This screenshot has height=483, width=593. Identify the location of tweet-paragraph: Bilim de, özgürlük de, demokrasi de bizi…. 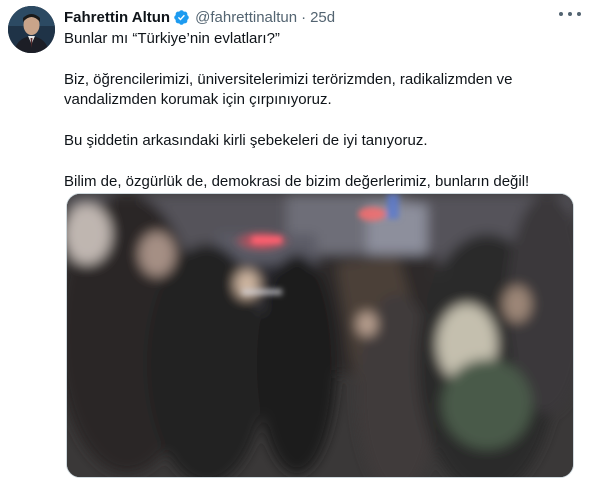
(297, 181).